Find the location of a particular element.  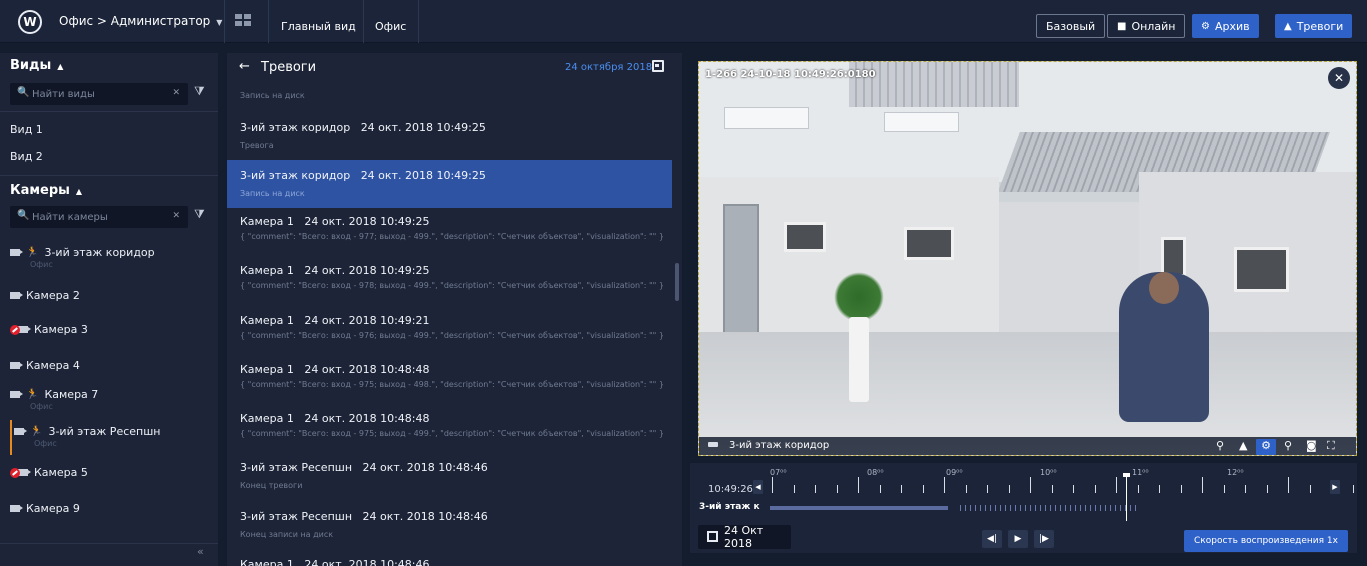

date-picker: 24 Окт 2018 is located at coordinates (744, 537).